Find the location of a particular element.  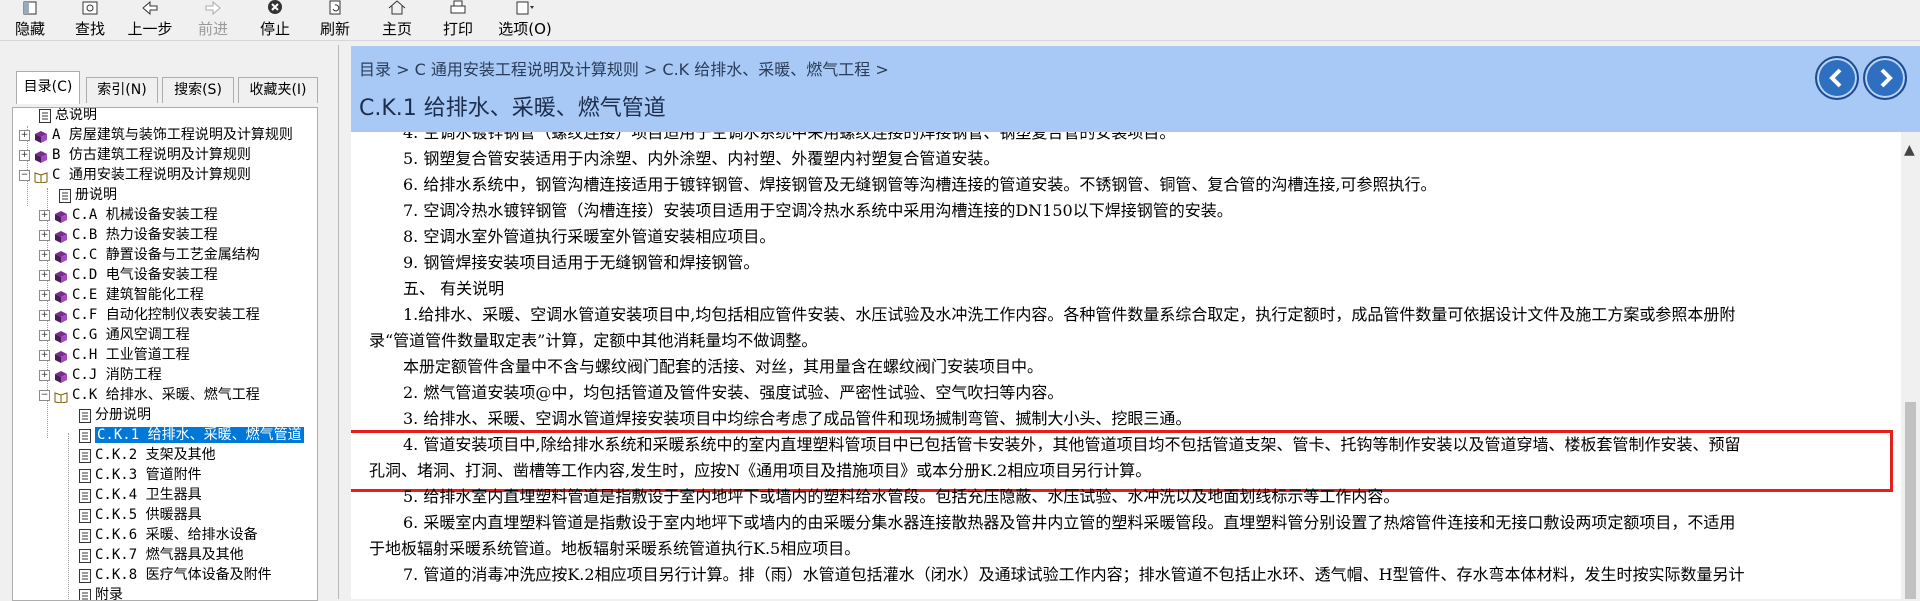

tree-item-ck2: C.K.2 支架及其他 is located at coordinates (147, 455).